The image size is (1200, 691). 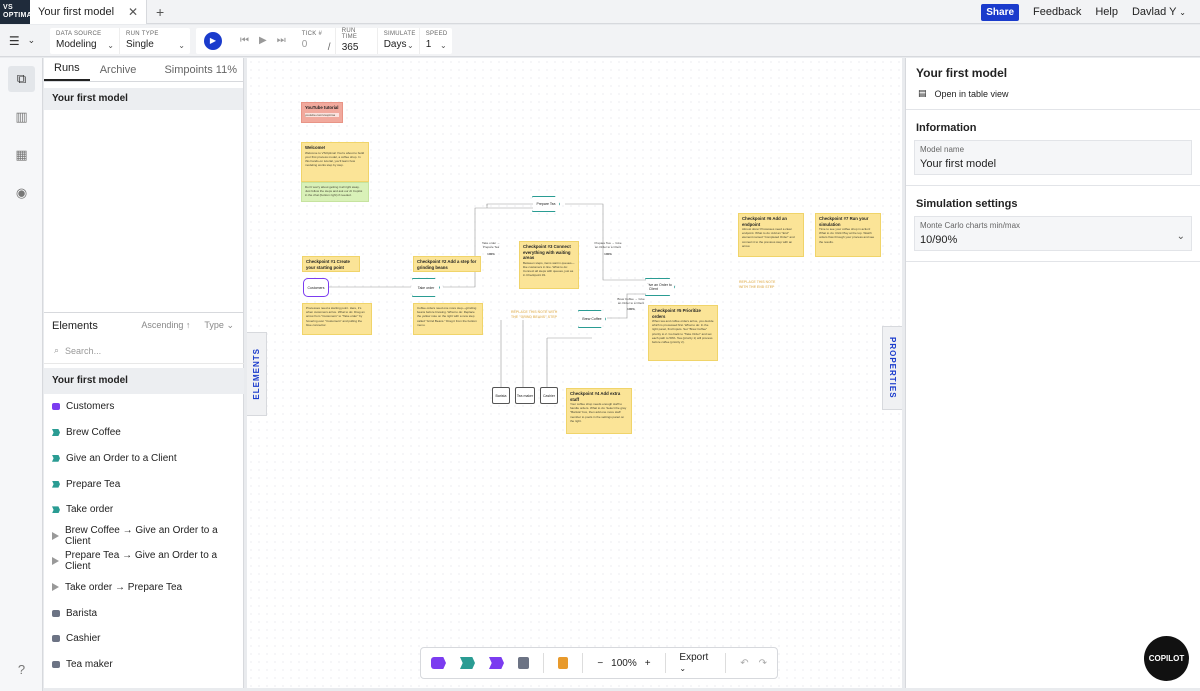 I want to click on resource-shape-icon, so click(x=523, y=663).